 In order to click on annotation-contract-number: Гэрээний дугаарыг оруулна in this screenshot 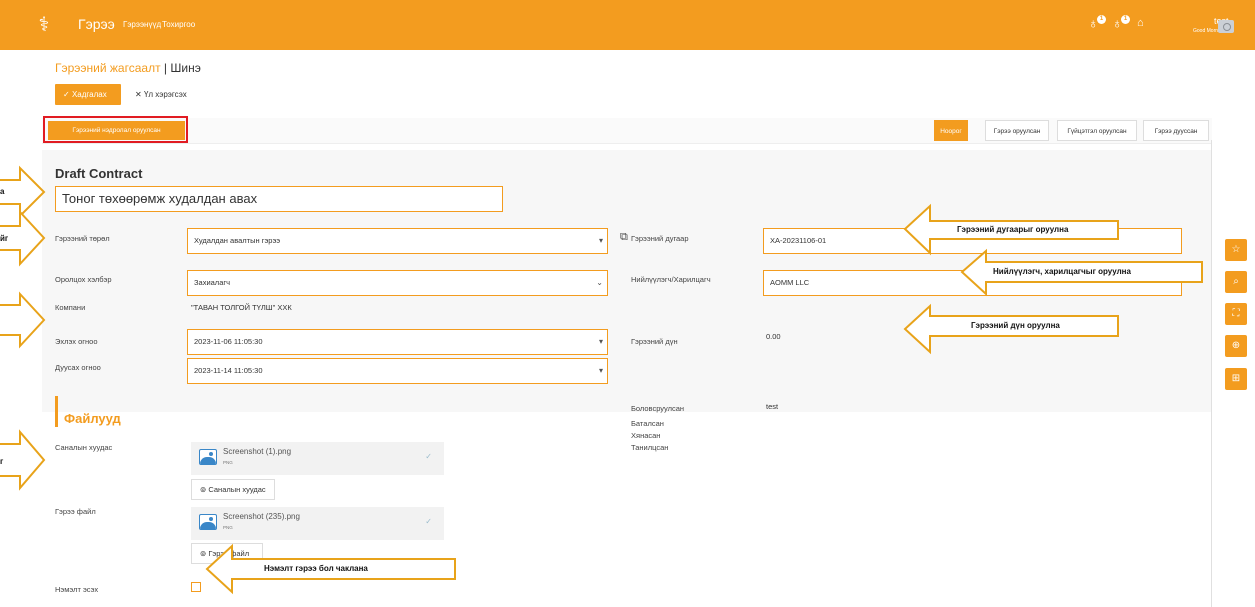, I will do `click(1013, 229)`.